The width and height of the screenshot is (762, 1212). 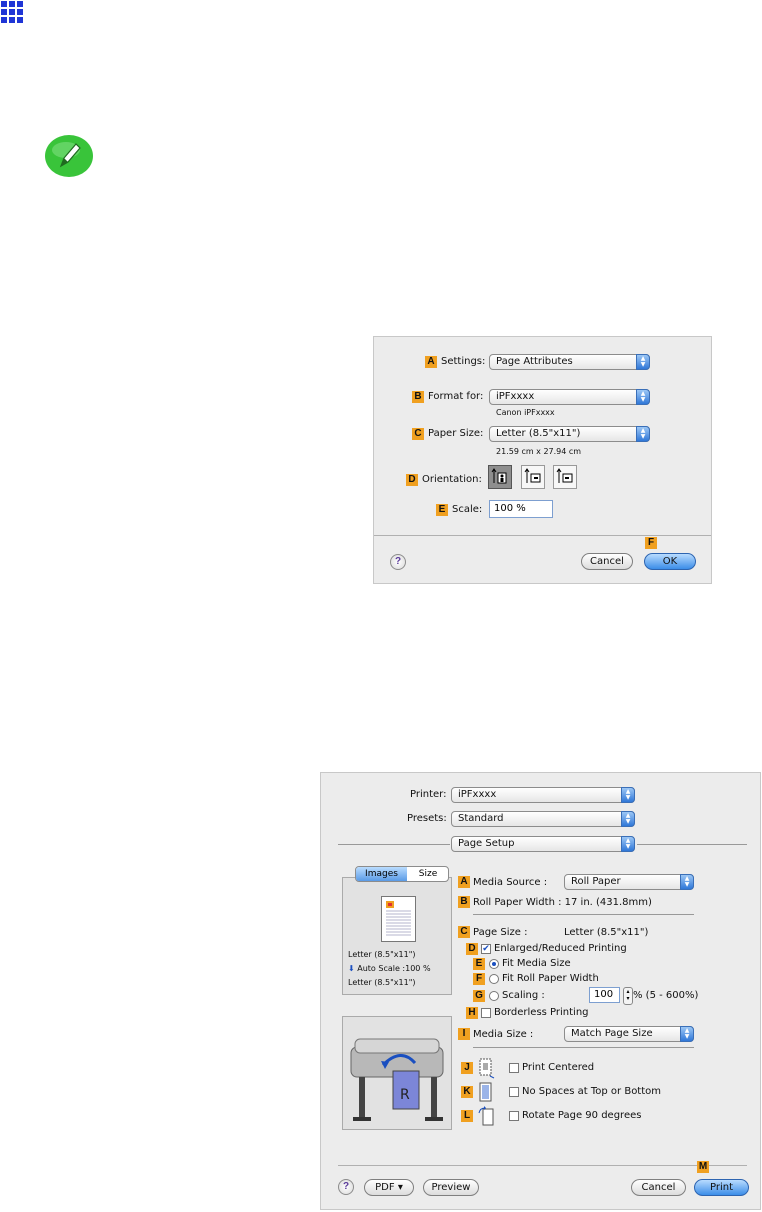 What do you see at coordinates (543, 844) in the screenshot?
I see `panel-popup: Page Setup ▲ ▼` at bounding box center [543, 844].